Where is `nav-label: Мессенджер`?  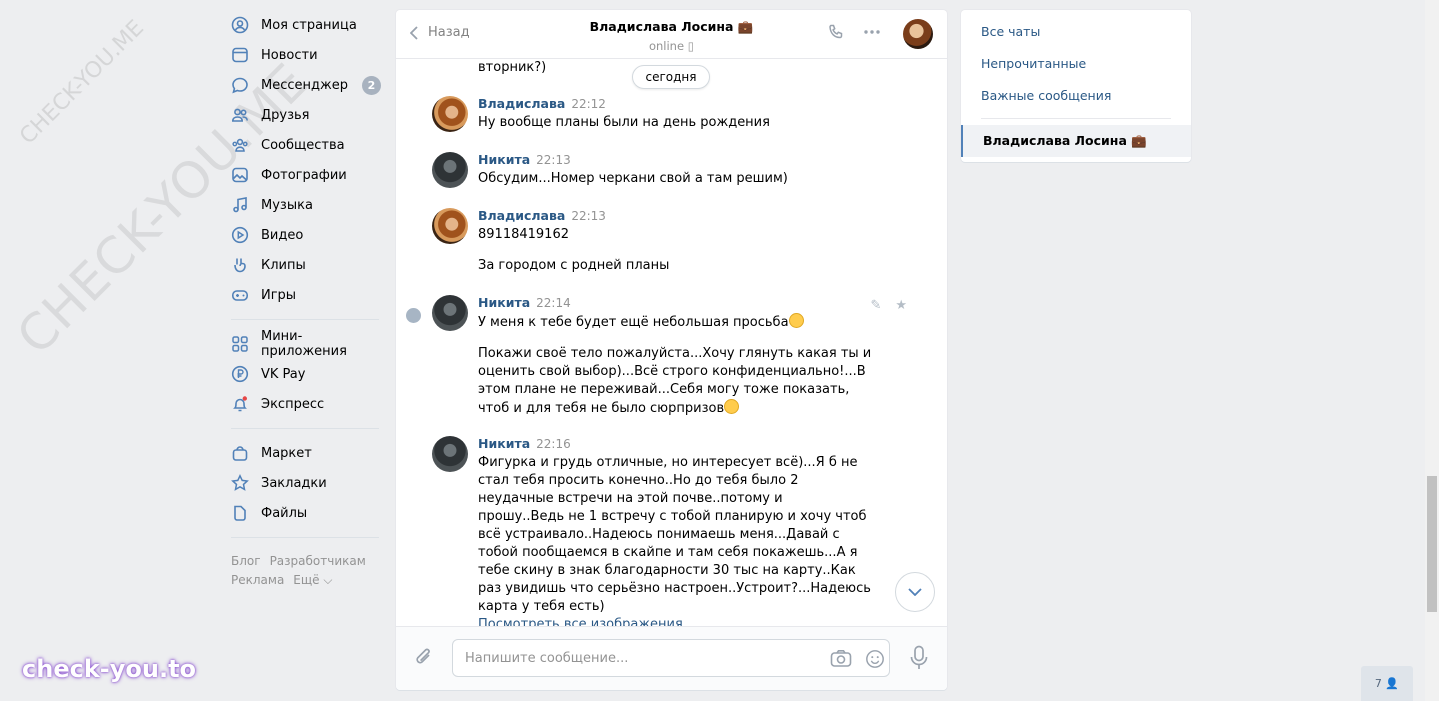 nav-label: Мессенджер is located at coordinates (304, 85).